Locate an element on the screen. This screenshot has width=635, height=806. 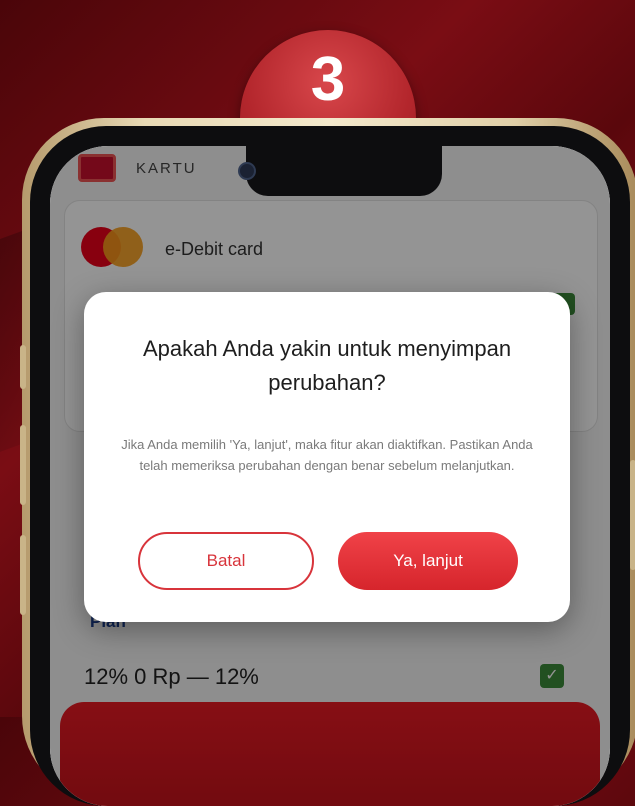
cancel-button: Batal is located at coordinates (226, 561).